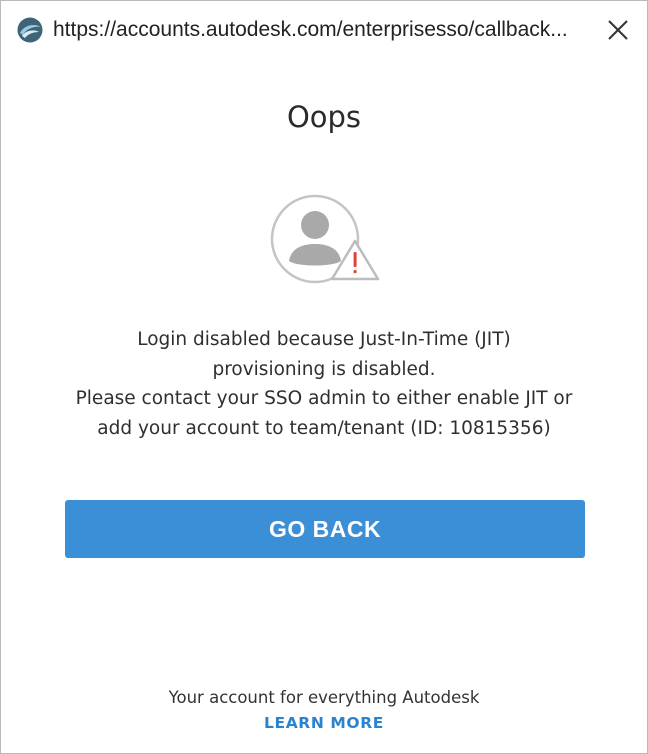 This screenshot has height=754, width=648. What do you see at coordinates (324, 369) in the screenshot?
I see `message-line: provisioning is disabled.` at bounding box center [324, 369].